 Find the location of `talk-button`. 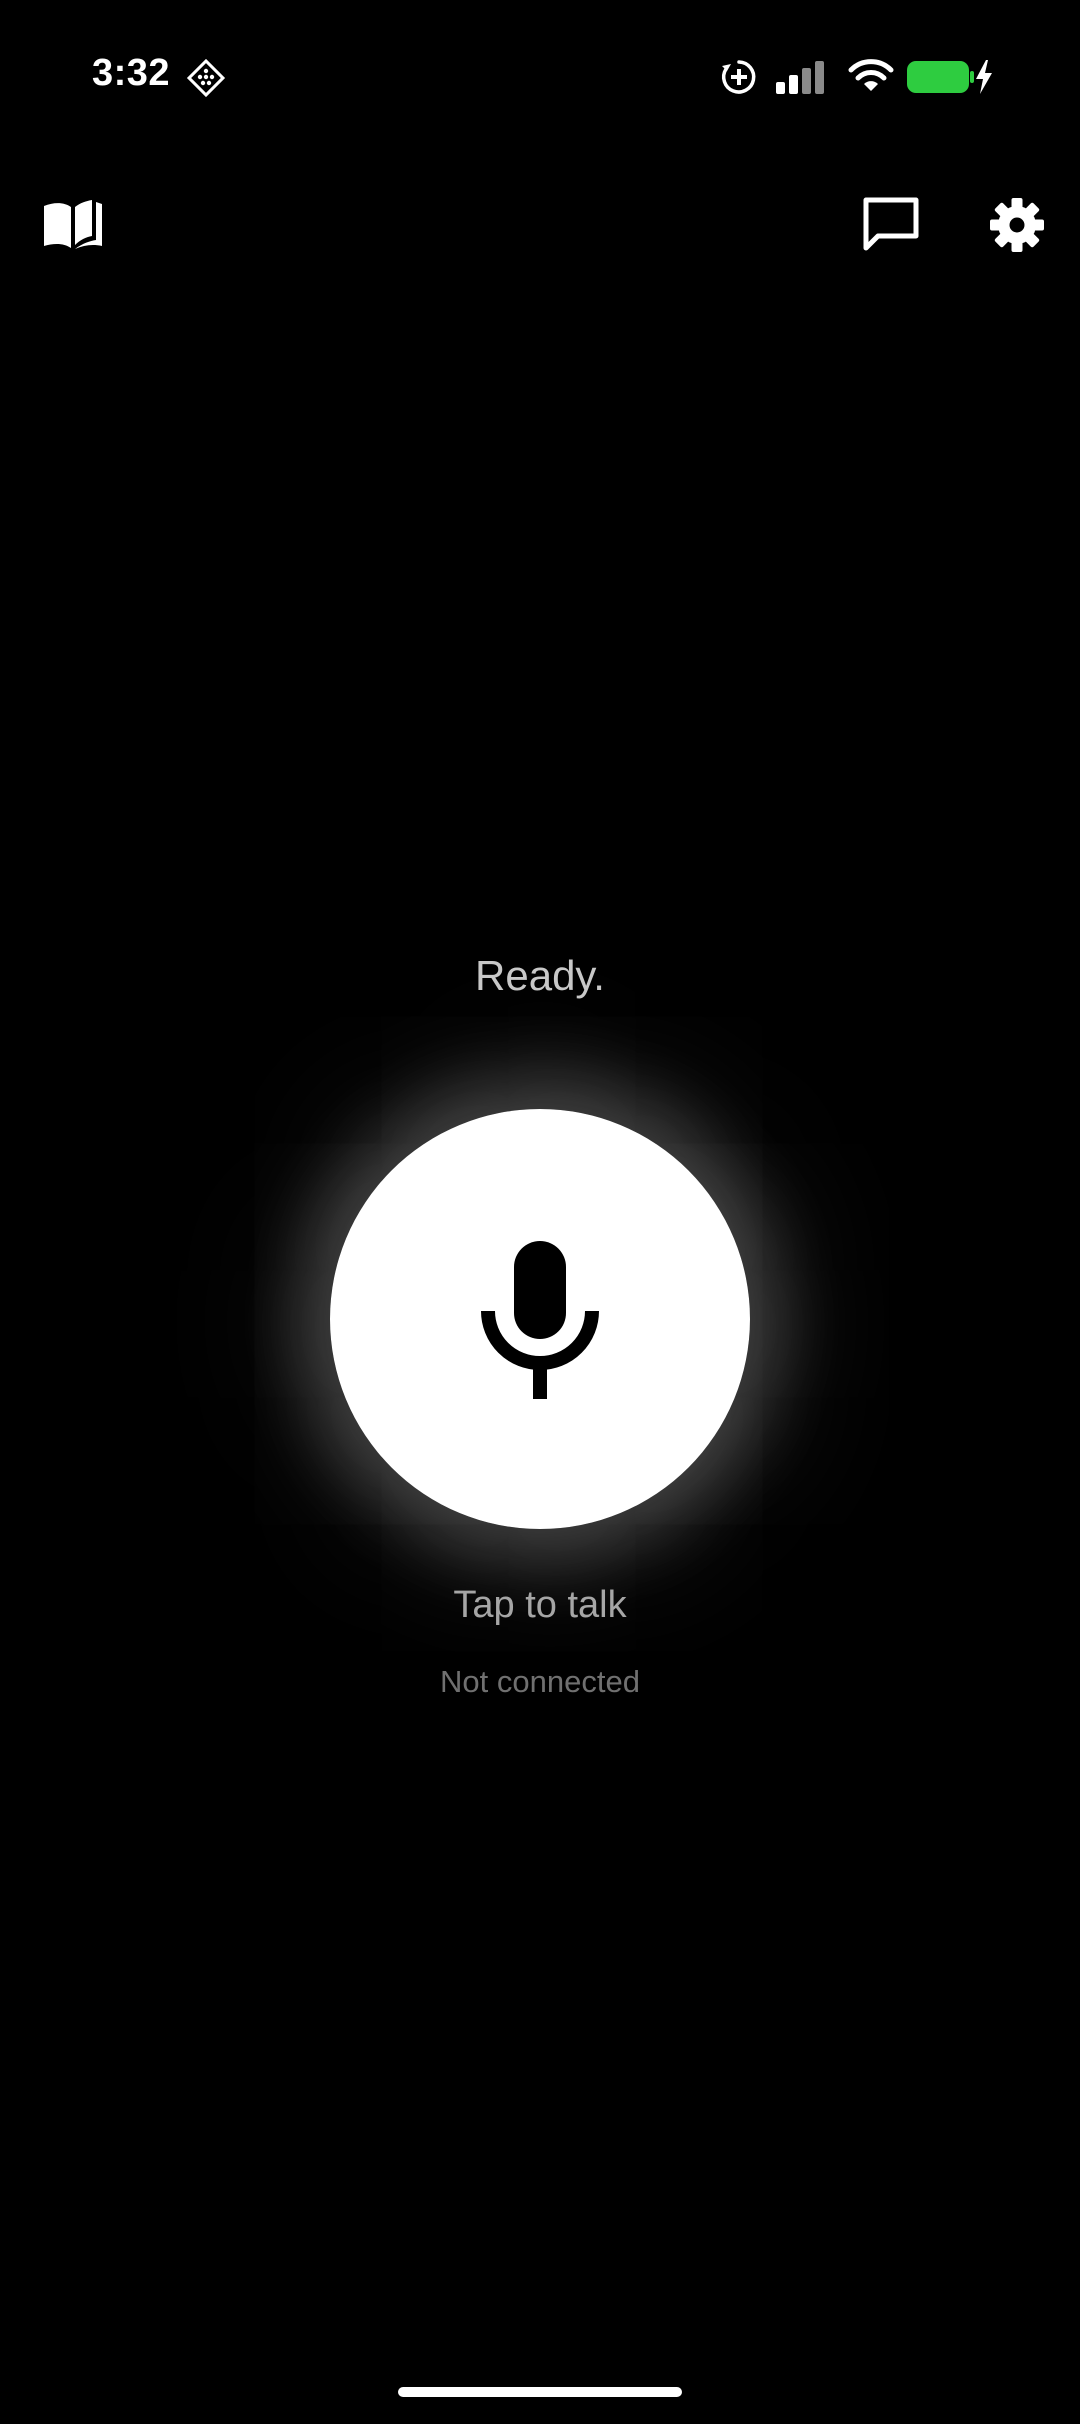

talk-button is located at coordinates (540, 1319).